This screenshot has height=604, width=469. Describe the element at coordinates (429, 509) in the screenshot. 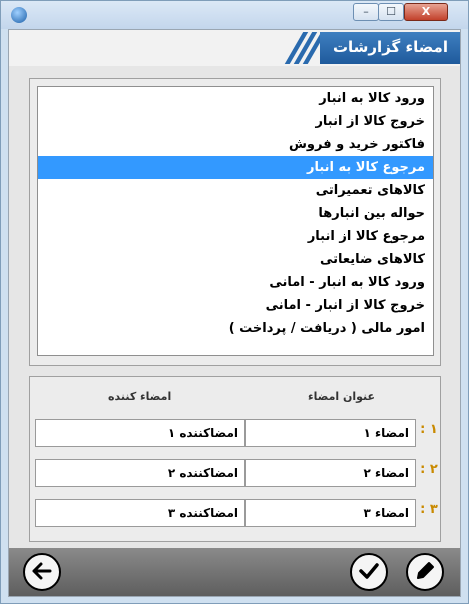

I see `row-number-3: ۳ :` at that location.